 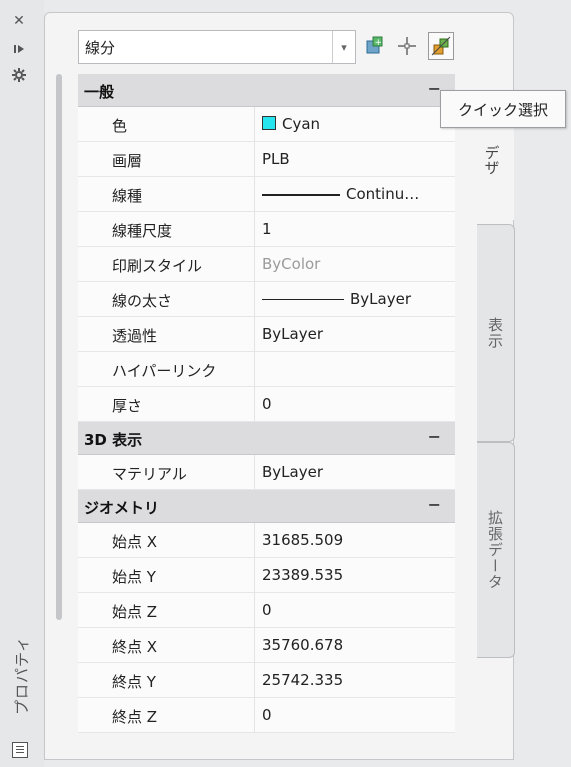 I want to click on section-general: 一般 −, so click(x=266, y=90).